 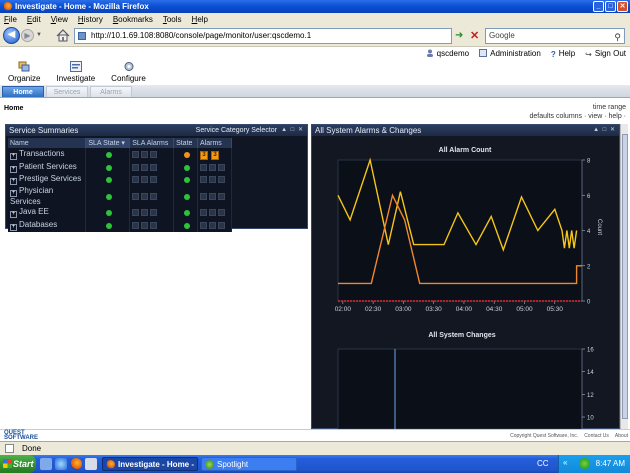 I want to click on menu-tools: Tools, so click(x=172, y=19).